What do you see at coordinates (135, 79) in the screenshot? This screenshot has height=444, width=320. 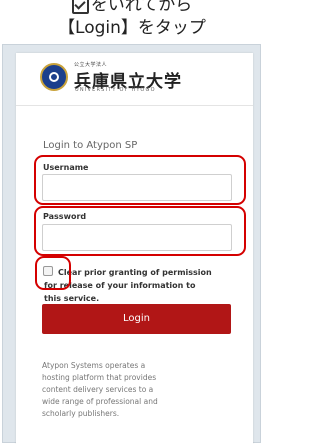 I see `university-logo: 公立大学法人 兵庫県立大学 UNIVERSITY OF HYOGO` at bounding box center [135, 79].